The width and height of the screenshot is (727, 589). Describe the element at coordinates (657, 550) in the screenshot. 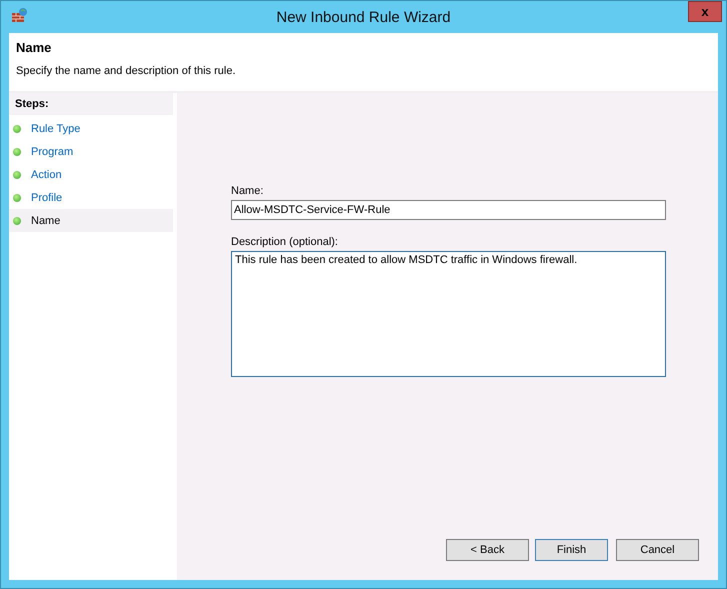

I see `wizard-button: Cancel` at that location.